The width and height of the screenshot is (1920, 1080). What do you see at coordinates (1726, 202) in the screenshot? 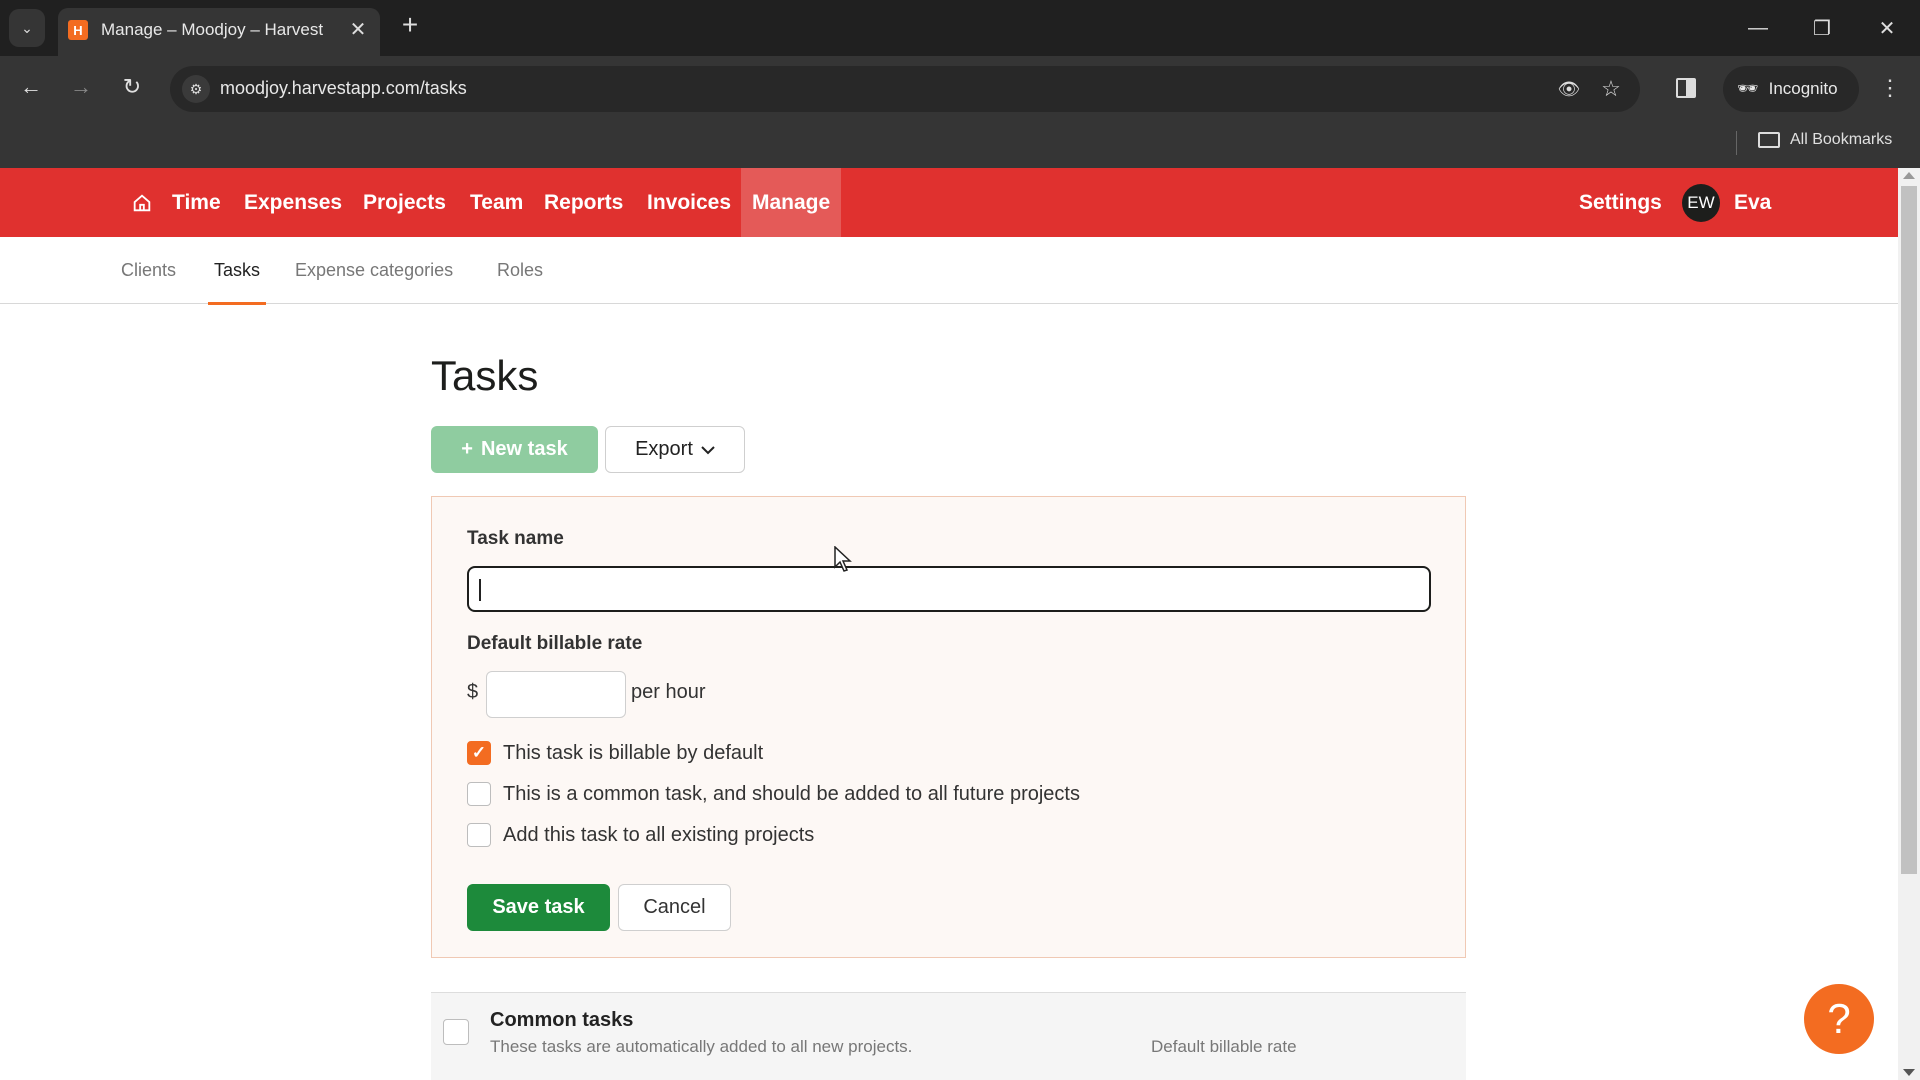
I see `user-menu: EW Eva` at bounding box center [1726, 202].